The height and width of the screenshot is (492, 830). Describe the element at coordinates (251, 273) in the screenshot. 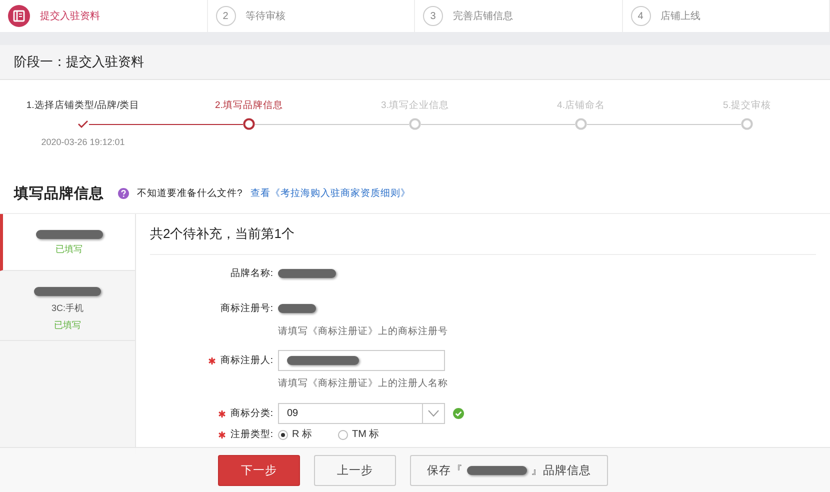

I see `field-label: 品牌名称:` at that location.